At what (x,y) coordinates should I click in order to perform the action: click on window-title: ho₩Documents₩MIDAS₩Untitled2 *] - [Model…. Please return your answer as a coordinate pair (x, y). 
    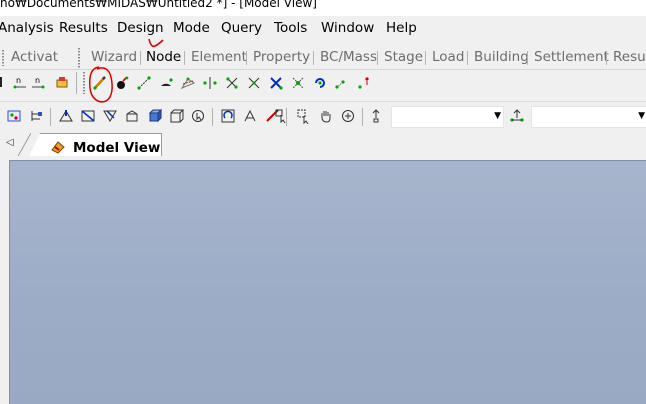
    Looking at the image, I should click on (158, 5).